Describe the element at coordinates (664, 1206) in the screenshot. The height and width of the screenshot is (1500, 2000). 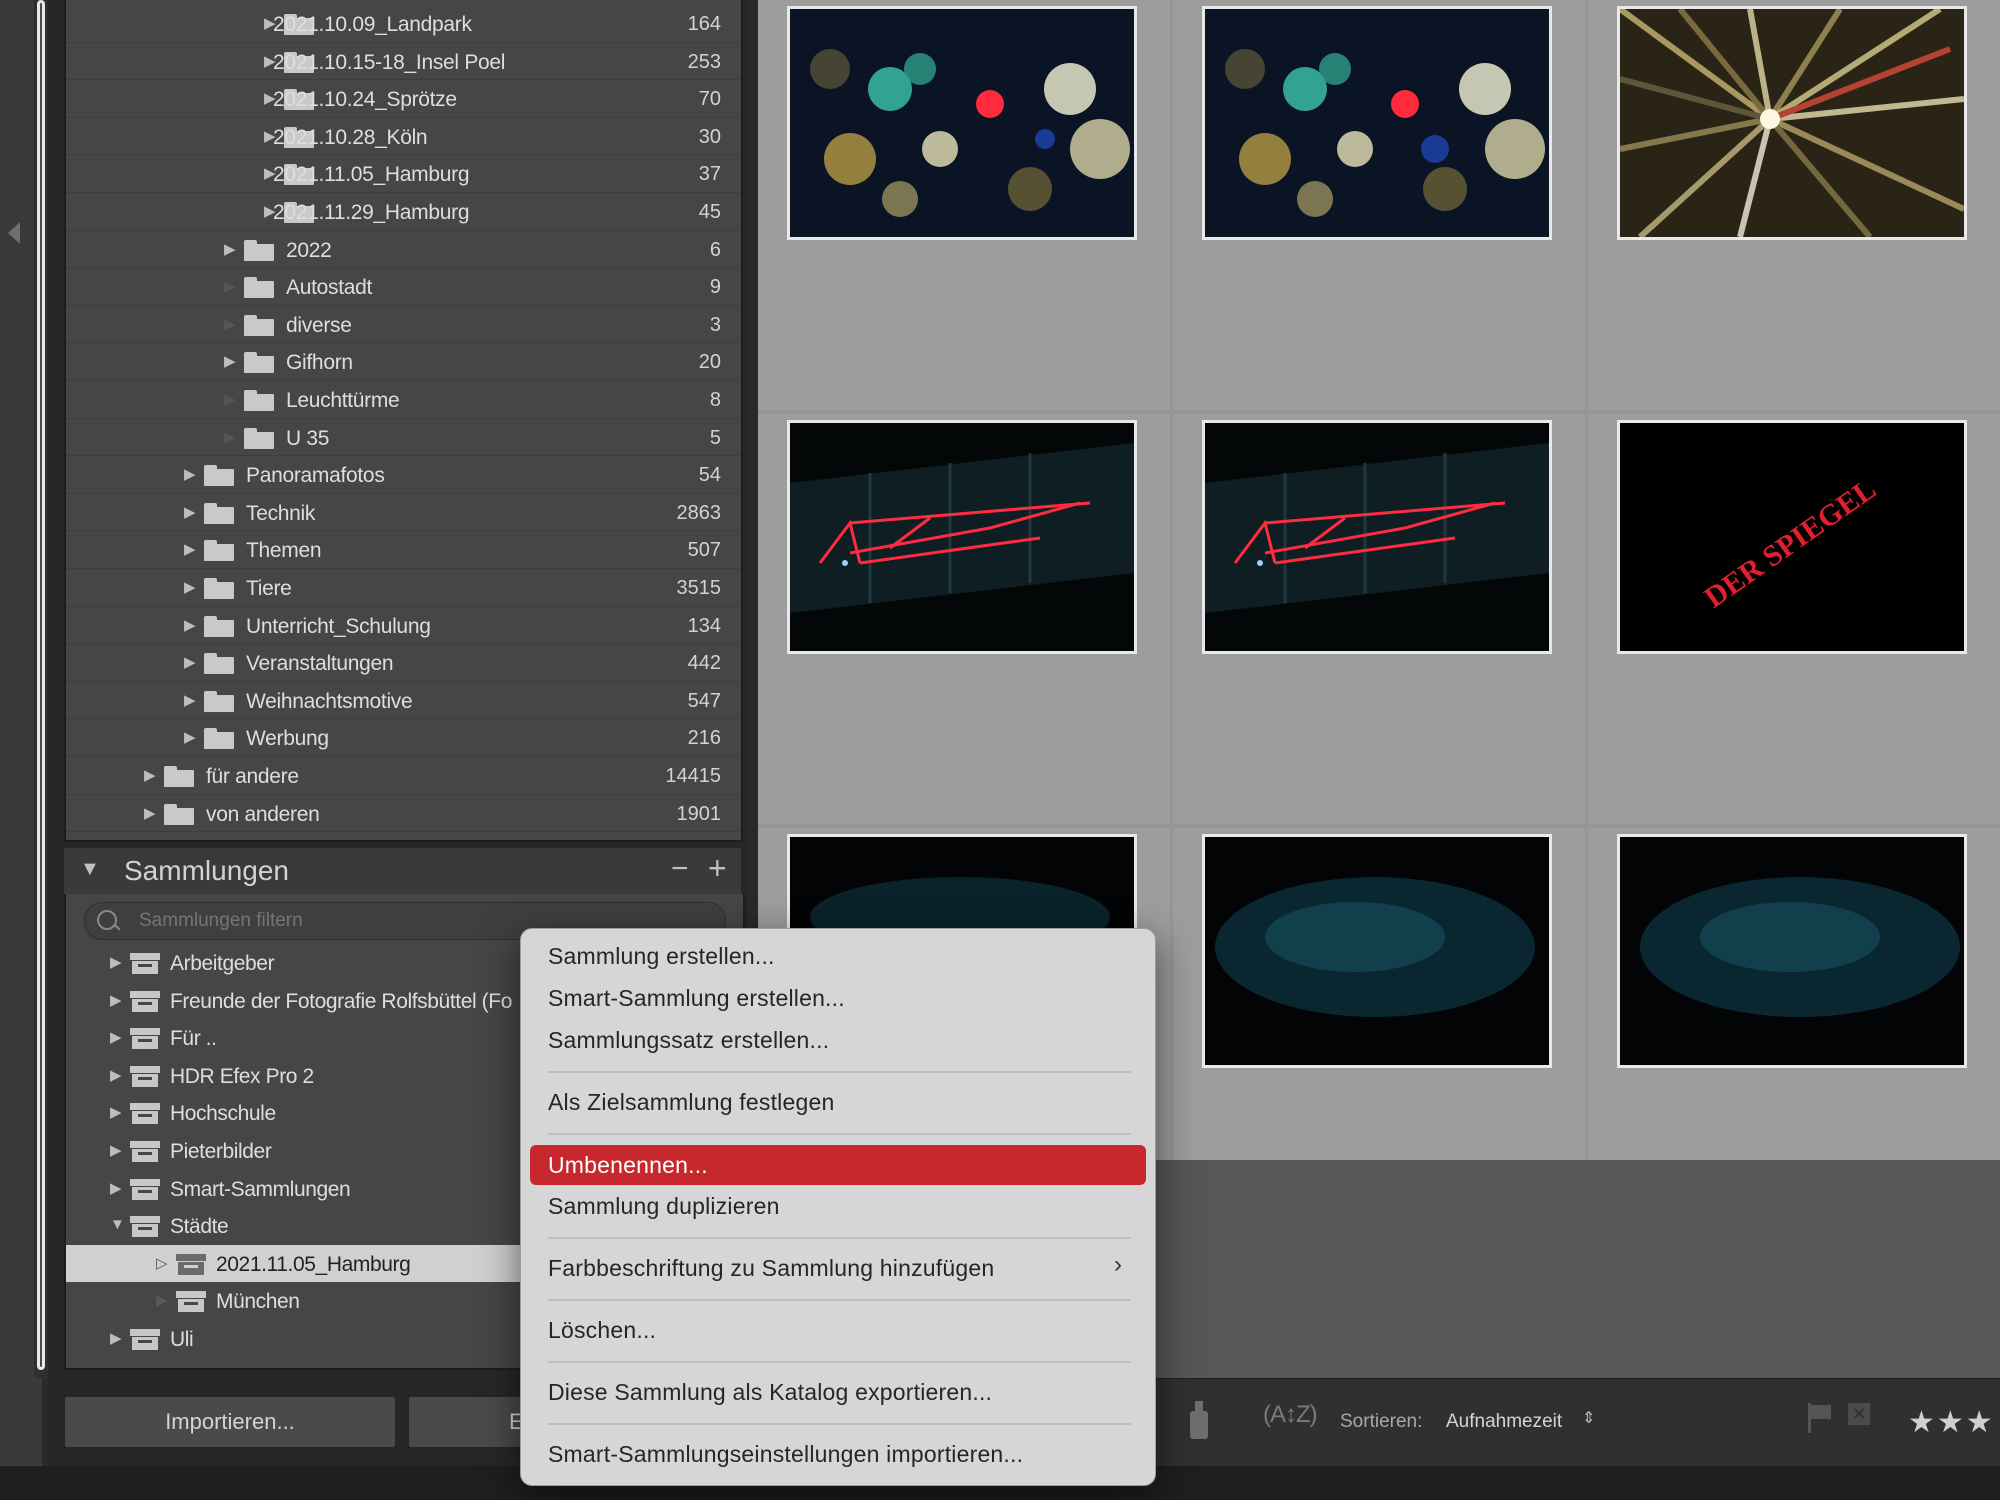
I see `menu-item-duplicate: Sammlung duplizieren` at that location.